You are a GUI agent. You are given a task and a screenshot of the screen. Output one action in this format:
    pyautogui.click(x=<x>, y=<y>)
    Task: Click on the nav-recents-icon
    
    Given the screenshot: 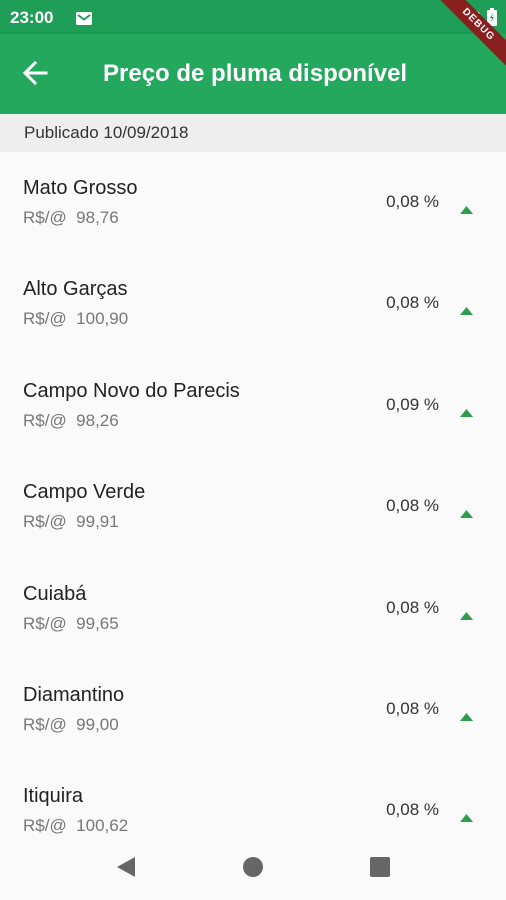 What is the action you would take?
    pyautogui.click(x=380, y=869)
    